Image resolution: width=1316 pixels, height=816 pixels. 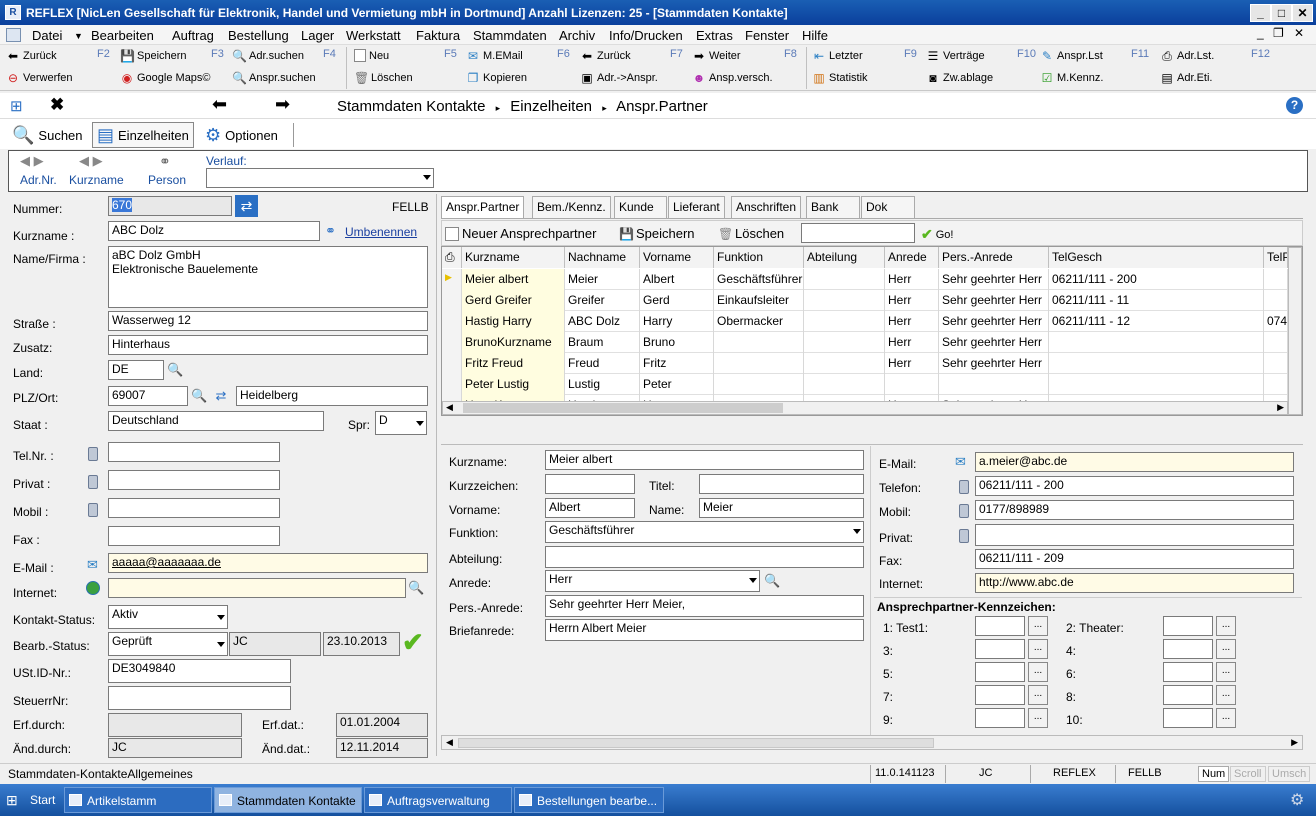 What do you see at coordinates (175, 748) in the screenshot?
I see `modified-by-field: JC` at bounding box center [175, 748].